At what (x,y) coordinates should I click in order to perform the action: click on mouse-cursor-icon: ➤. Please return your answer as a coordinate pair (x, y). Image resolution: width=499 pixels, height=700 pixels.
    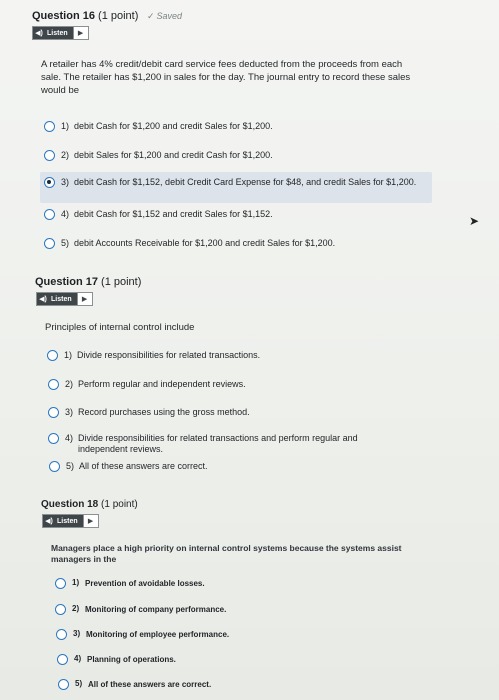
    Looking at the image, I should click on (474, 221).